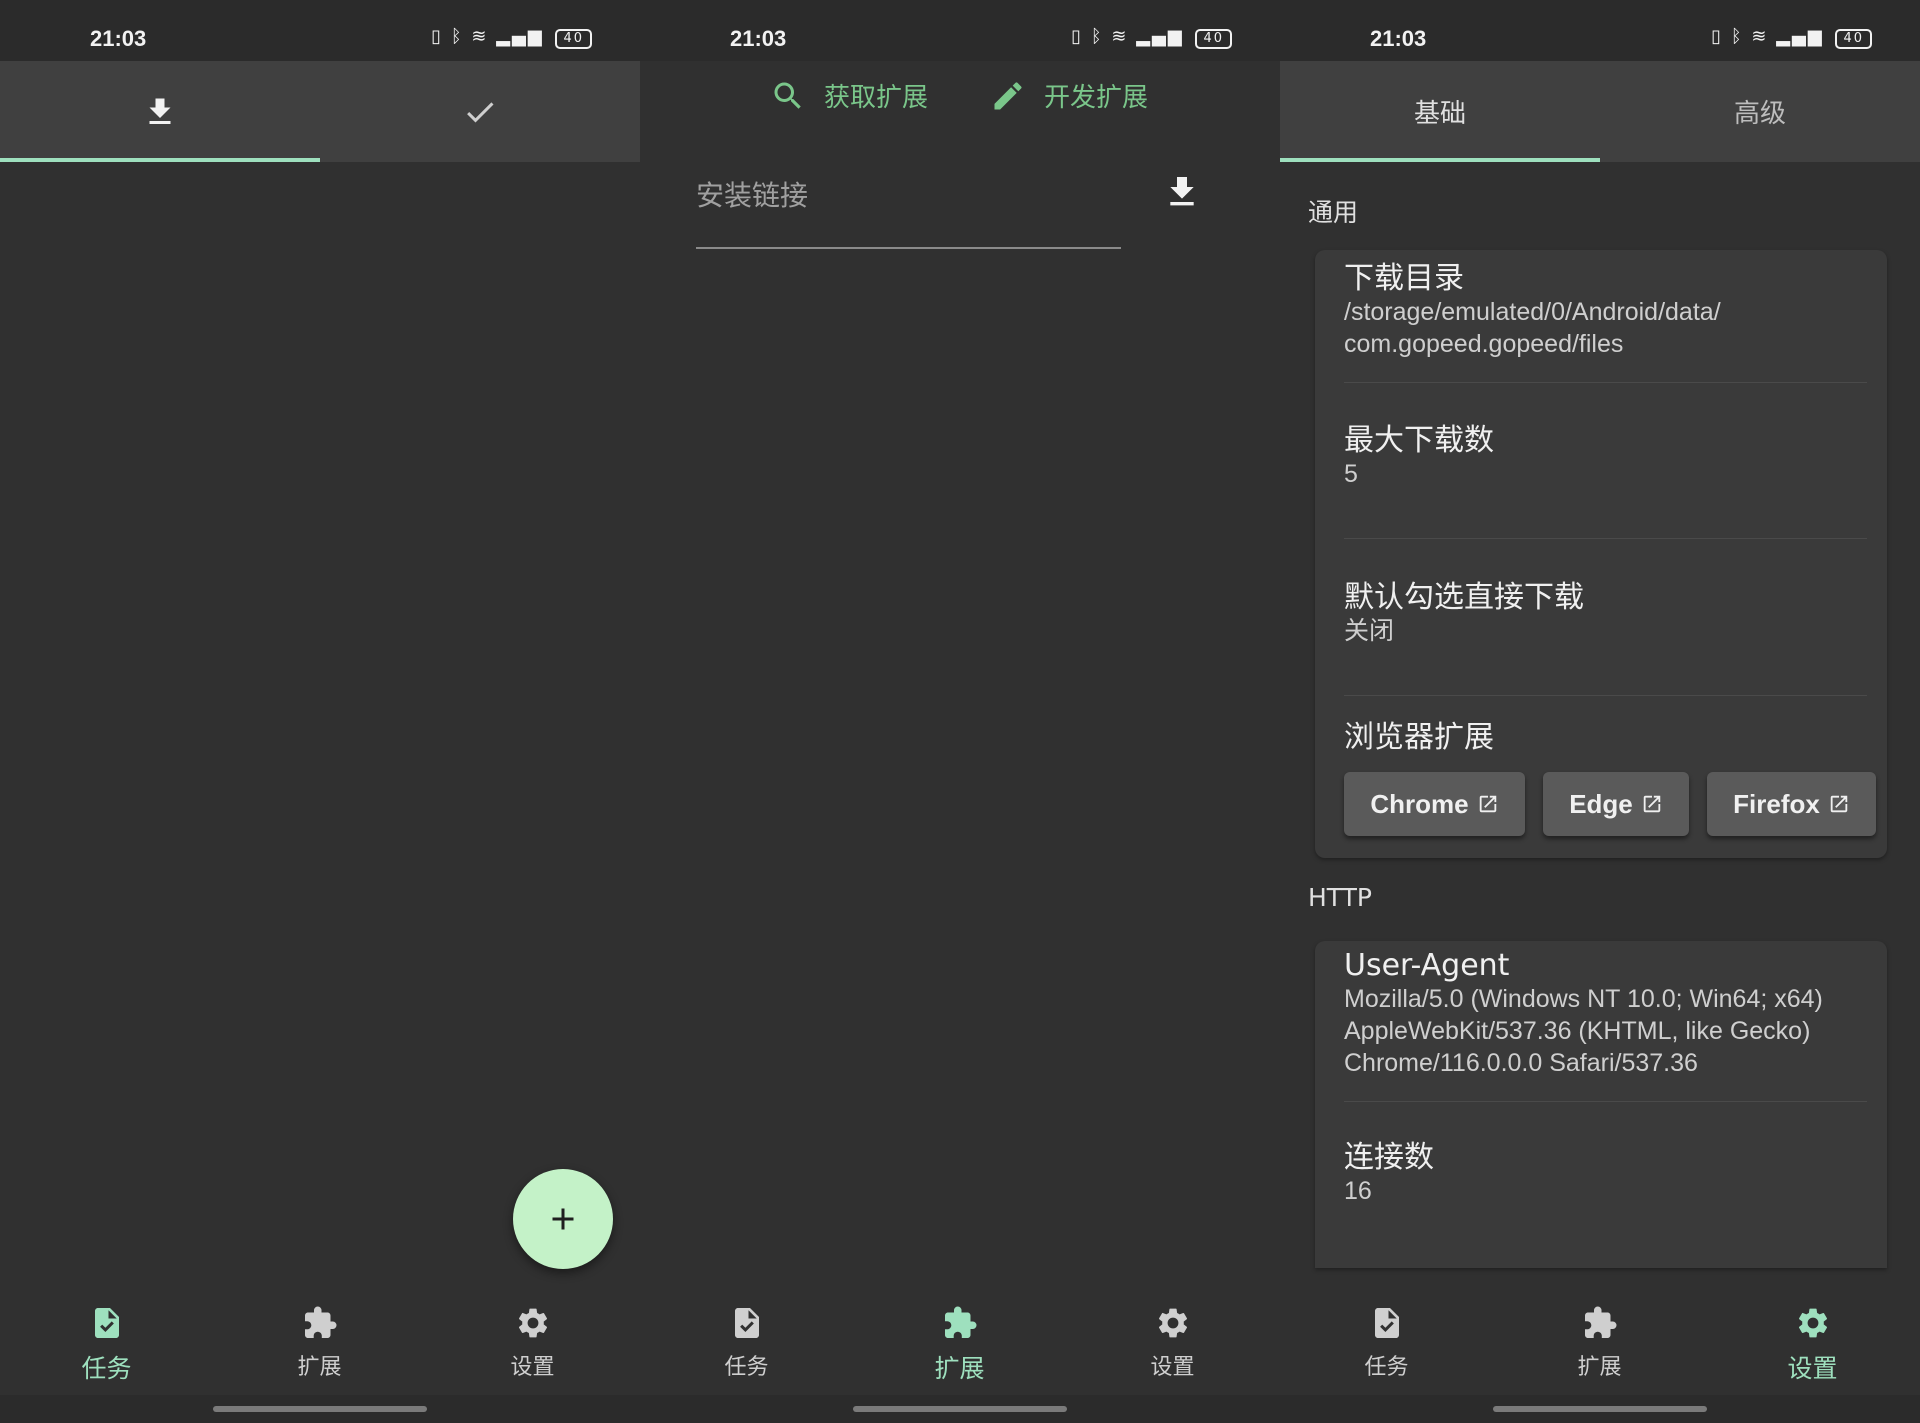 The width and height of the screenshot is (1920, 1423). I want to click on setting-value: 16, so click(1358, 1191).